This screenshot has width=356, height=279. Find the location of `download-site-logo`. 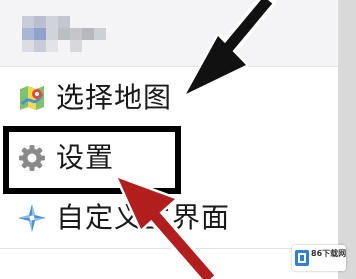

download-site-logo is located at coordinates (302, 258).